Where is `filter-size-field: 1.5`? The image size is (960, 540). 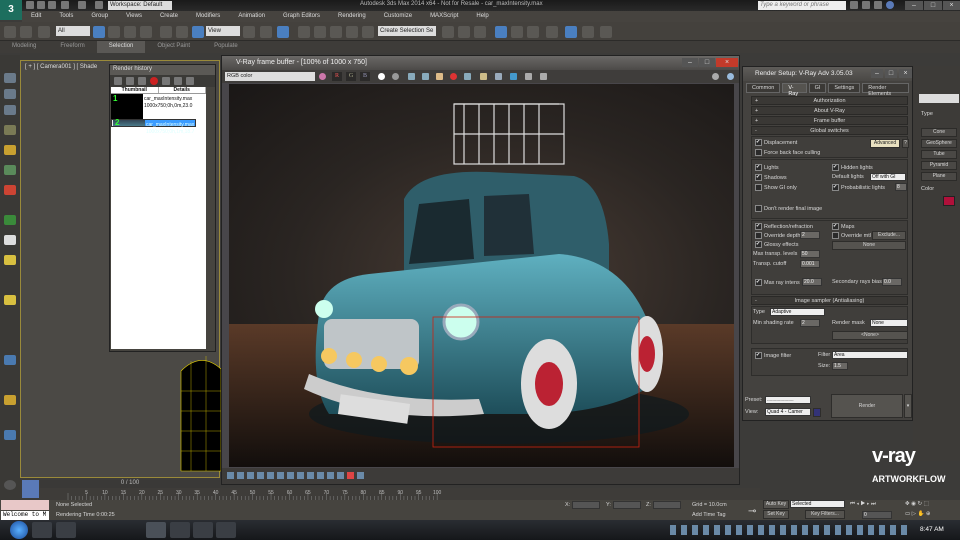
filter-size-field: 1.5 is located at coordinates (840, 366).